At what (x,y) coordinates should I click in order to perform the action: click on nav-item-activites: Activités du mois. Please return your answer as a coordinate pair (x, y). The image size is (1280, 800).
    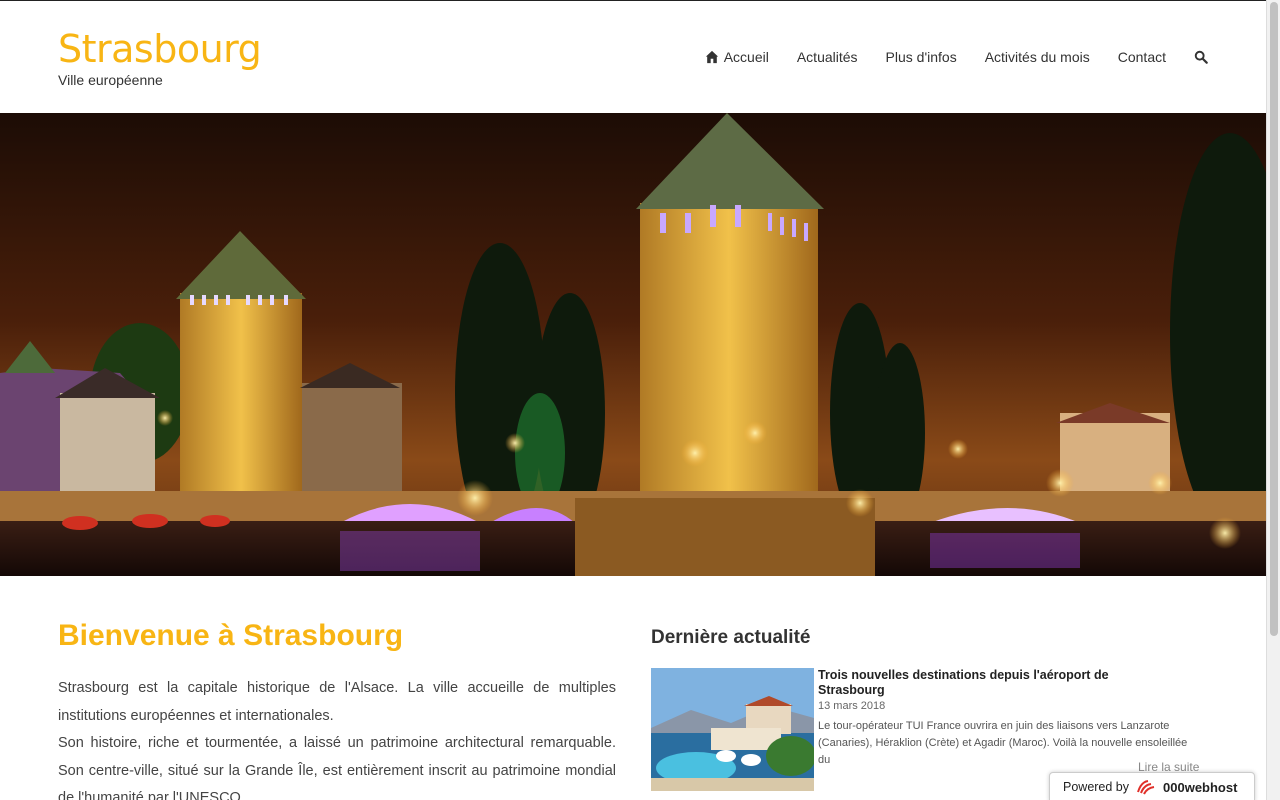
    Looking at the image, I should click on (1037, 57).